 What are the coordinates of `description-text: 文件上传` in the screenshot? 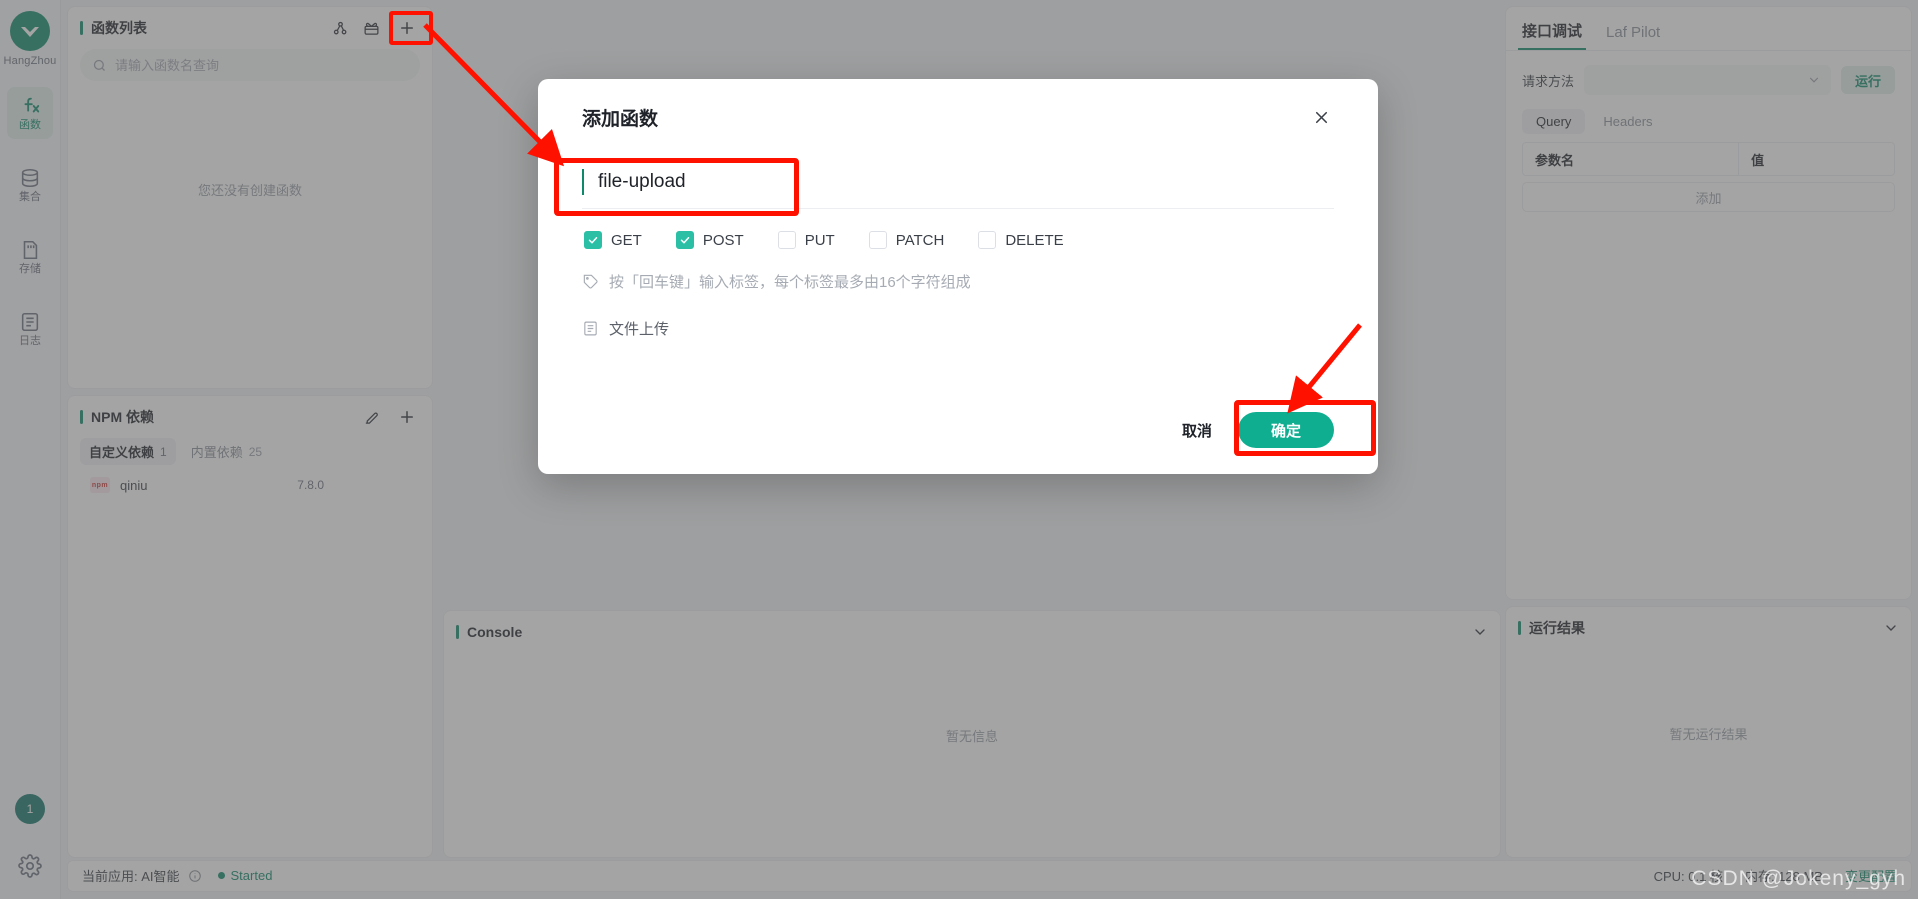 It's located at (639, 329).